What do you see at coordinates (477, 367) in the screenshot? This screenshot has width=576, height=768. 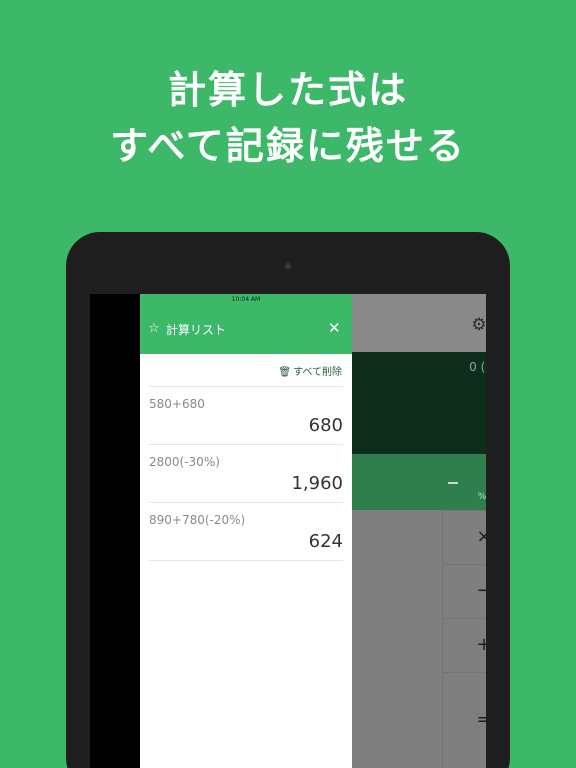 I see `tax-included-value: 0 (税込)` at bounding box center [477, 367].